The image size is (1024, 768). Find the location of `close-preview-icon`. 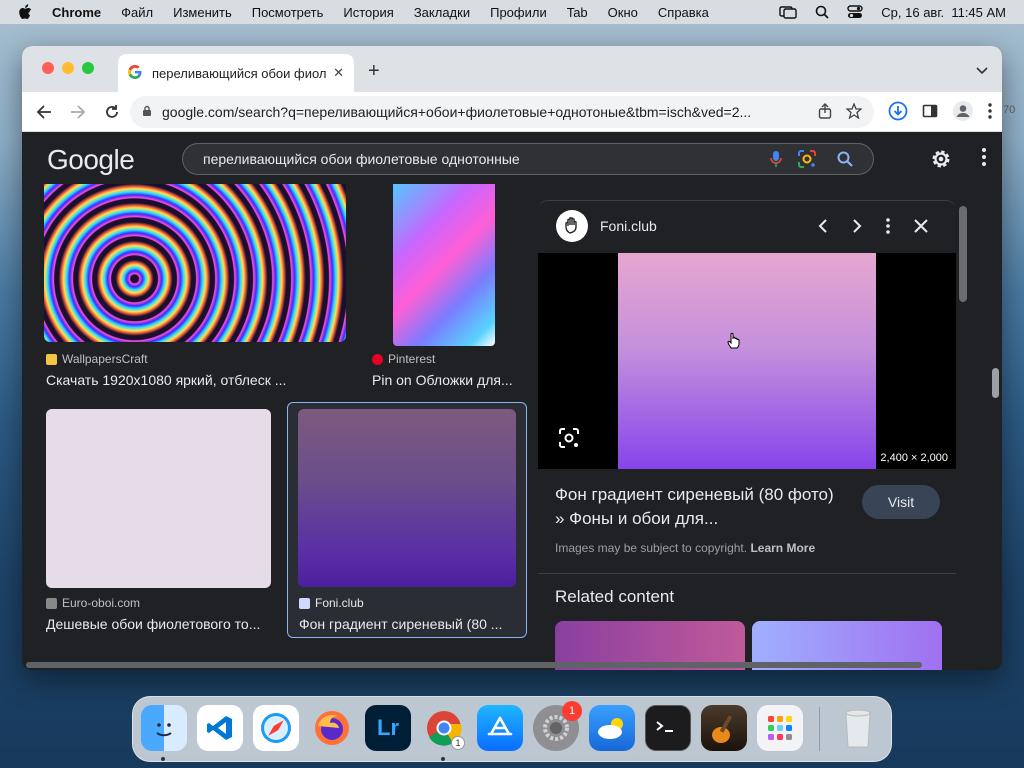

close-preview-icon is located at coordinates (921, 226).